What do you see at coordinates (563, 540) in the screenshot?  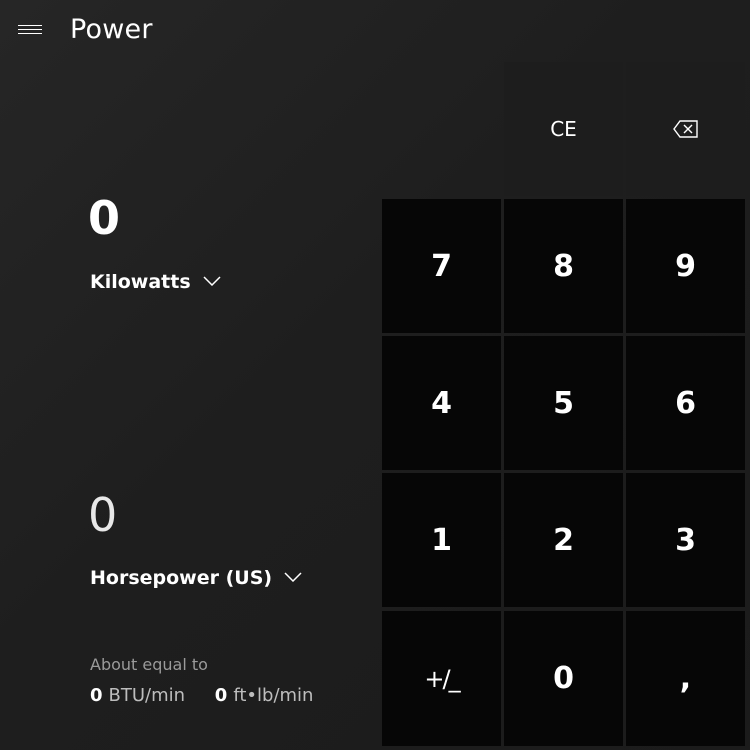 I see `digit-2-button: 2` at bounding box center [563, 540].